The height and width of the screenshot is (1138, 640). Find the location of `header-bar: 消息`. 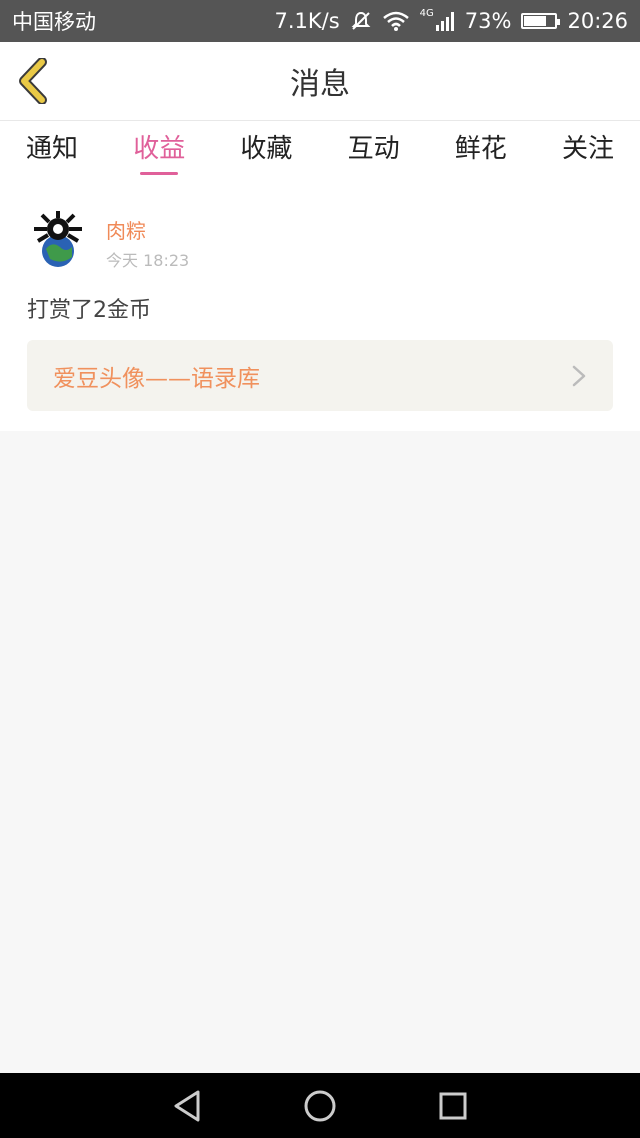

header-bar: 消息 is located at coordinates (320, 81).